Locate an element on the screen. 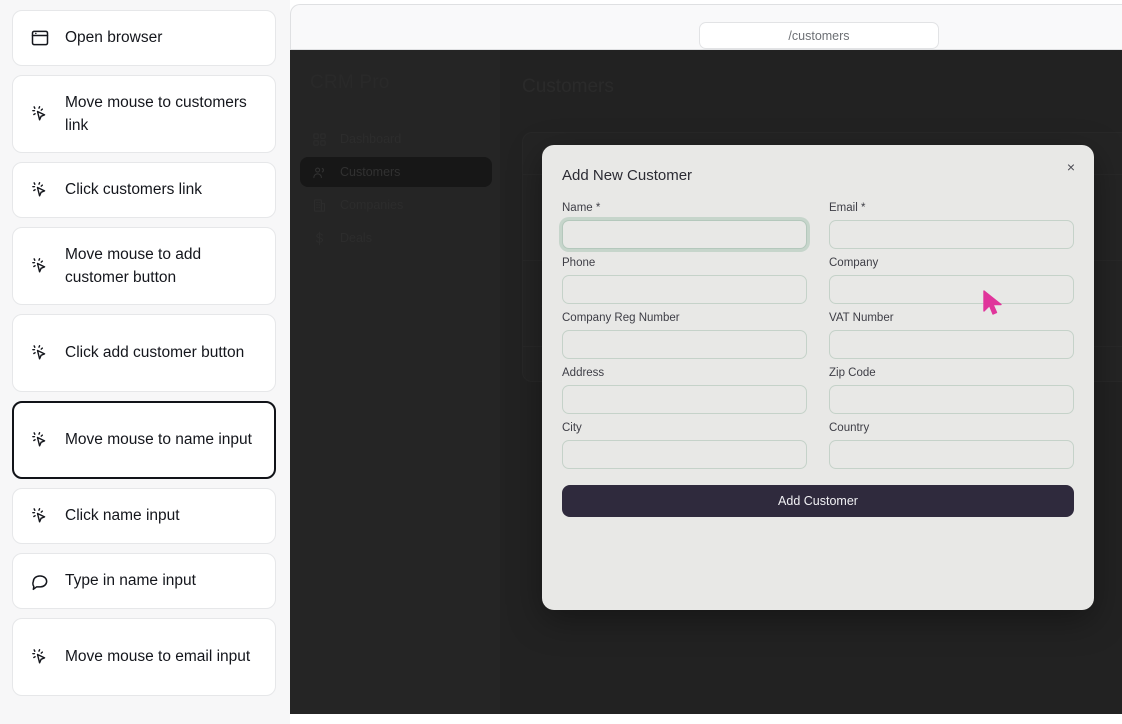 This screenshot has height=724, width=1122. close-icon: × is located at coordinates (1071, 167).